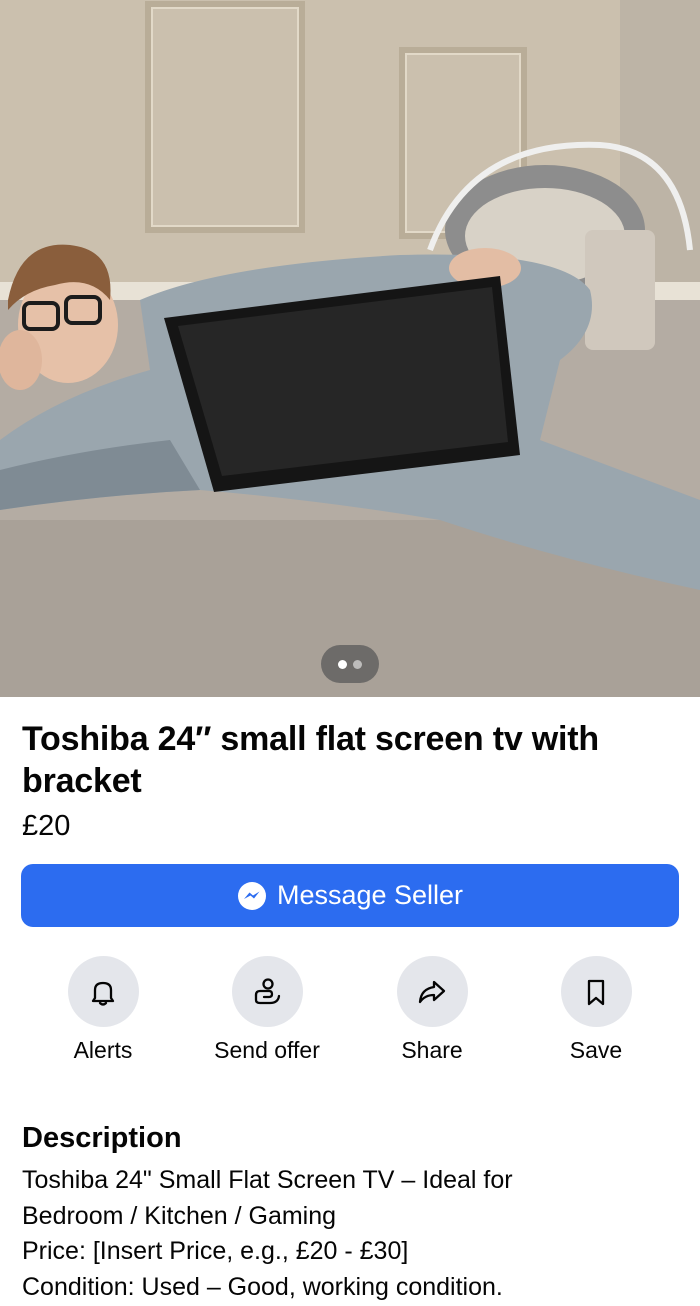  I want to click on message-seller-label: Message Seller, so click(370, 895).